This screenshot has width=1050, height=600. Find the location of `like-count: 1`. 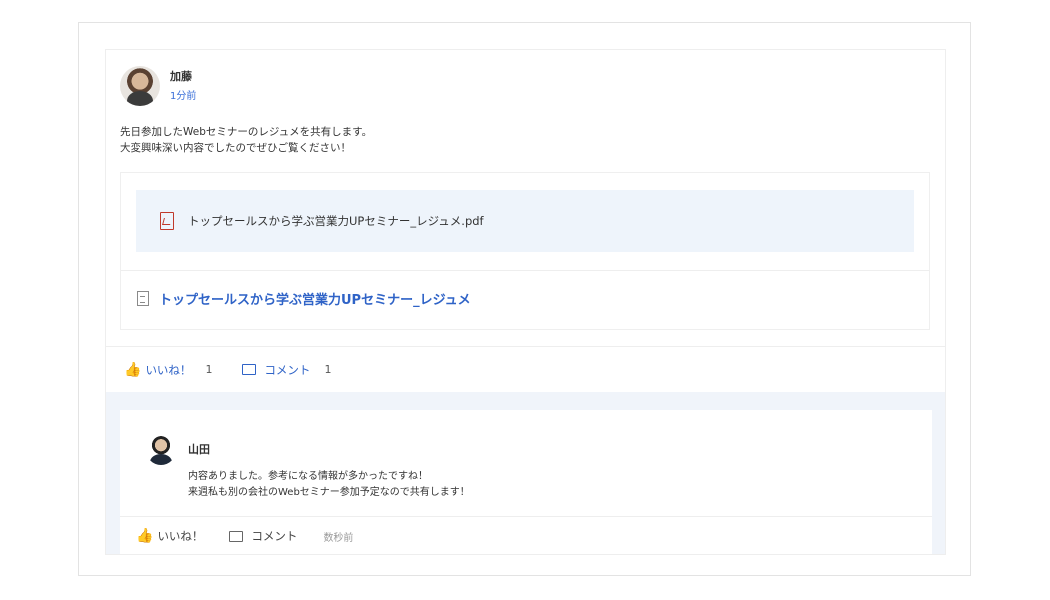

like-count: 1 is located at coordinates (208, 369).